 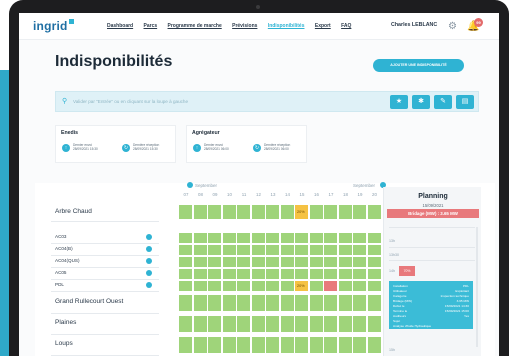 I want to click on park-row-label: Plaines, so click(x=65, y=322).